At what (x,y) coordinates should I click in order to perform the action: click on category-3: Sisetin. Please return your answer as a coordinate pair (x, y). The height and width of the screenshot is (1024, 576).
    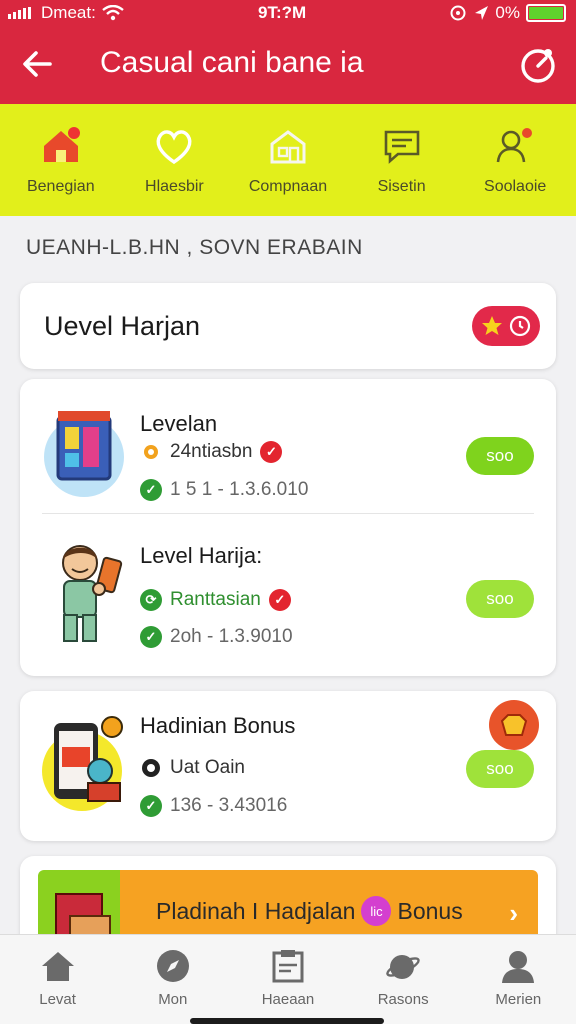
    Looking at the image, I should click on (402, 160).